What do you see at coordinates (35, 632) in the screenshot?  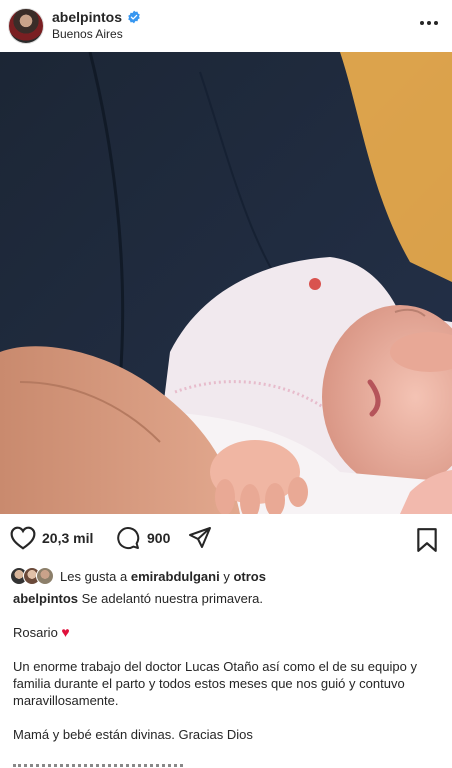 I see `caption-line-2: Rosario` at bounding box center [35, 632].